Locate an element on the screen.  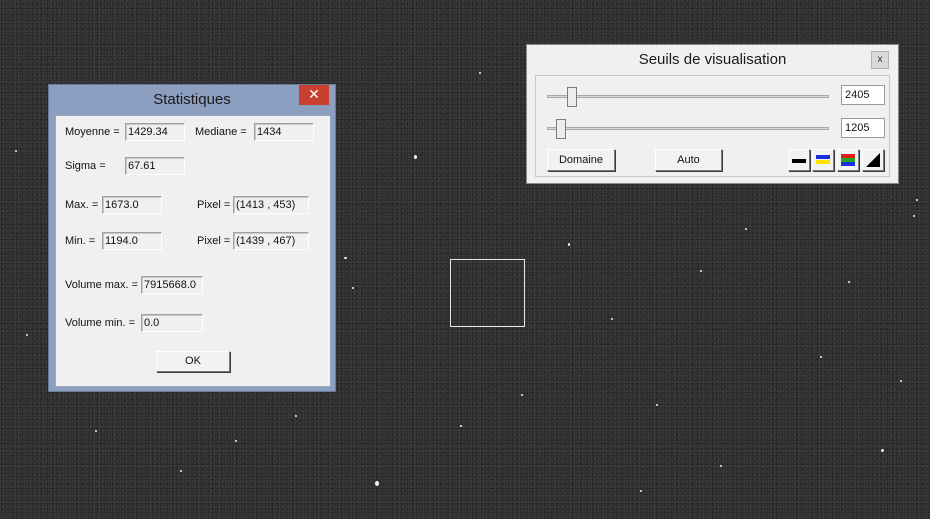
volume-max-value: 7915668.0 is located at coordinates (172, 285).